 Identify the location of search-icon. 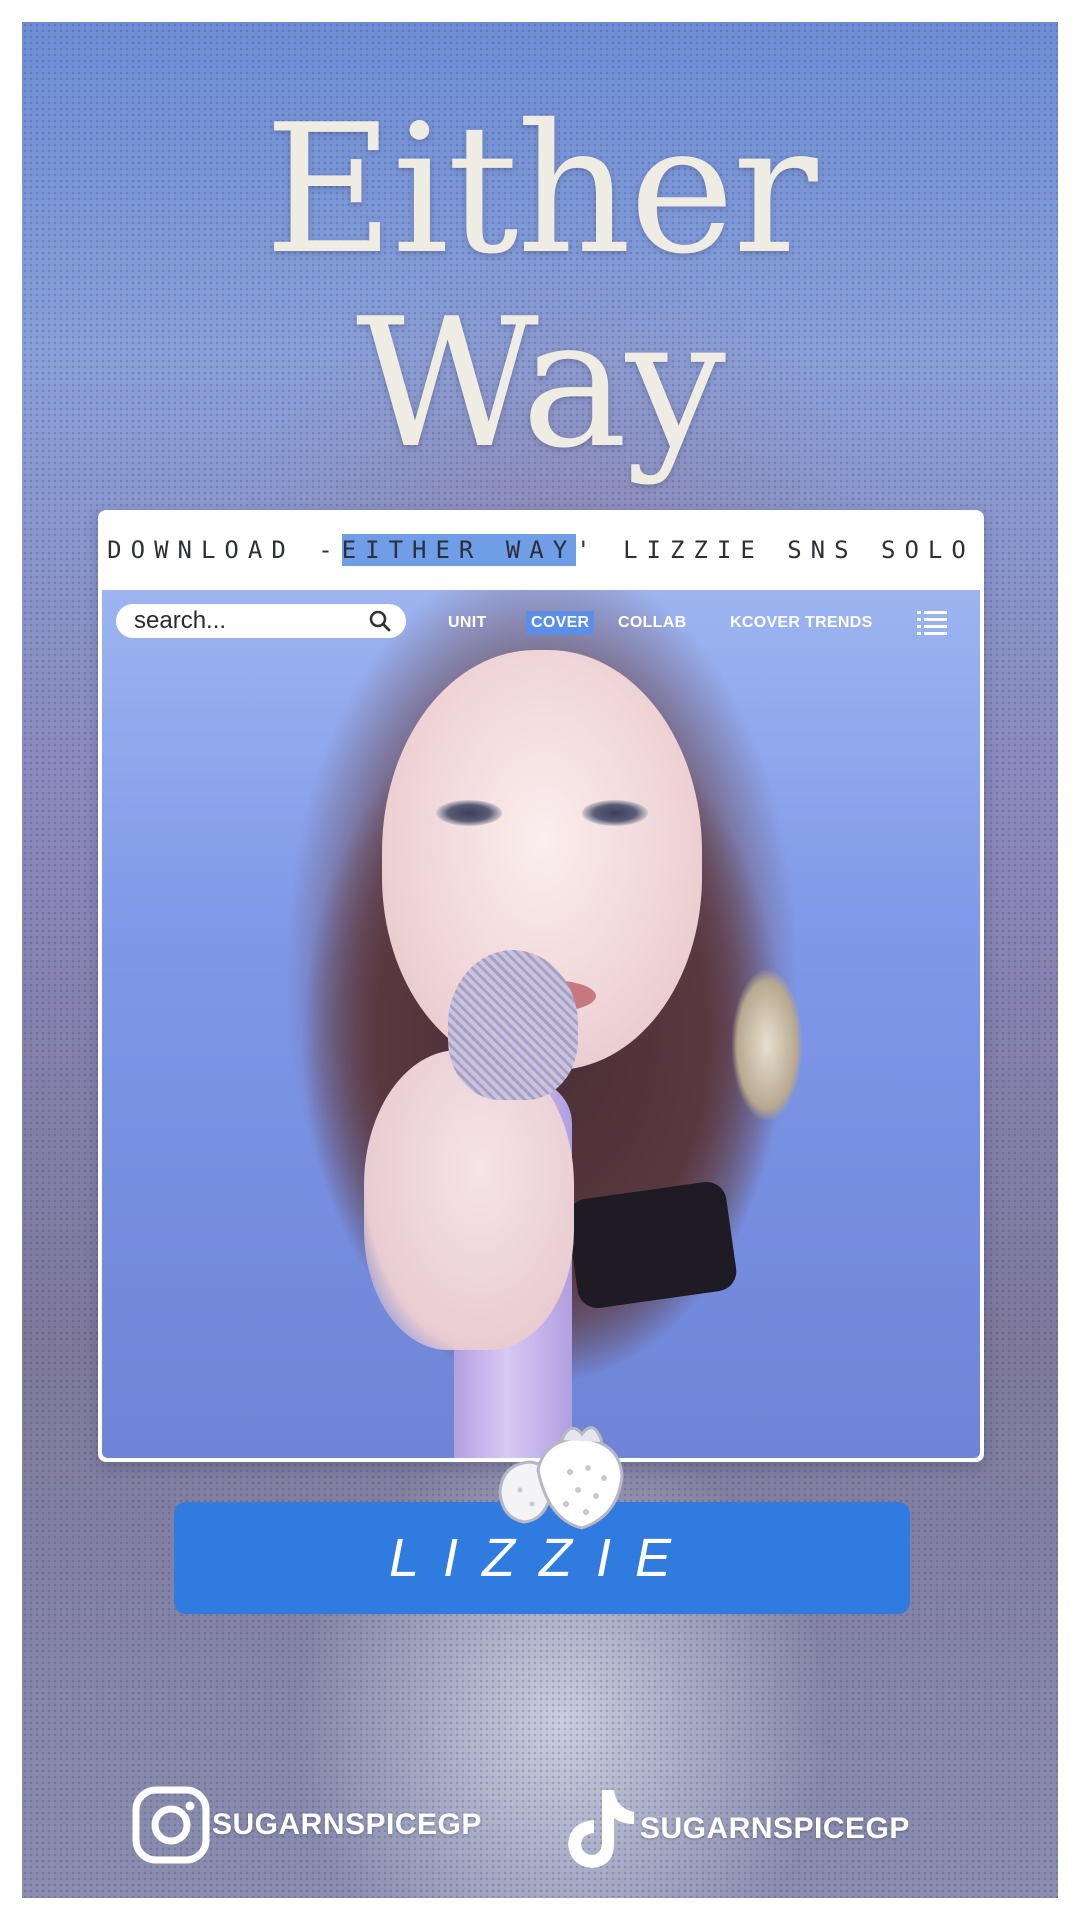
(380, 621).